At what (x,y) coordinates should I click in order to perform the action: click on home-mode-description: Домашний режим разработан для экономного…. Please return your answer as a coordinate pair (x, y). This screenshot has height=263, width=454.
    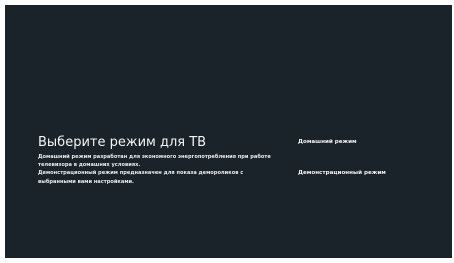
    Looking at the image, I should click on (154, 161).